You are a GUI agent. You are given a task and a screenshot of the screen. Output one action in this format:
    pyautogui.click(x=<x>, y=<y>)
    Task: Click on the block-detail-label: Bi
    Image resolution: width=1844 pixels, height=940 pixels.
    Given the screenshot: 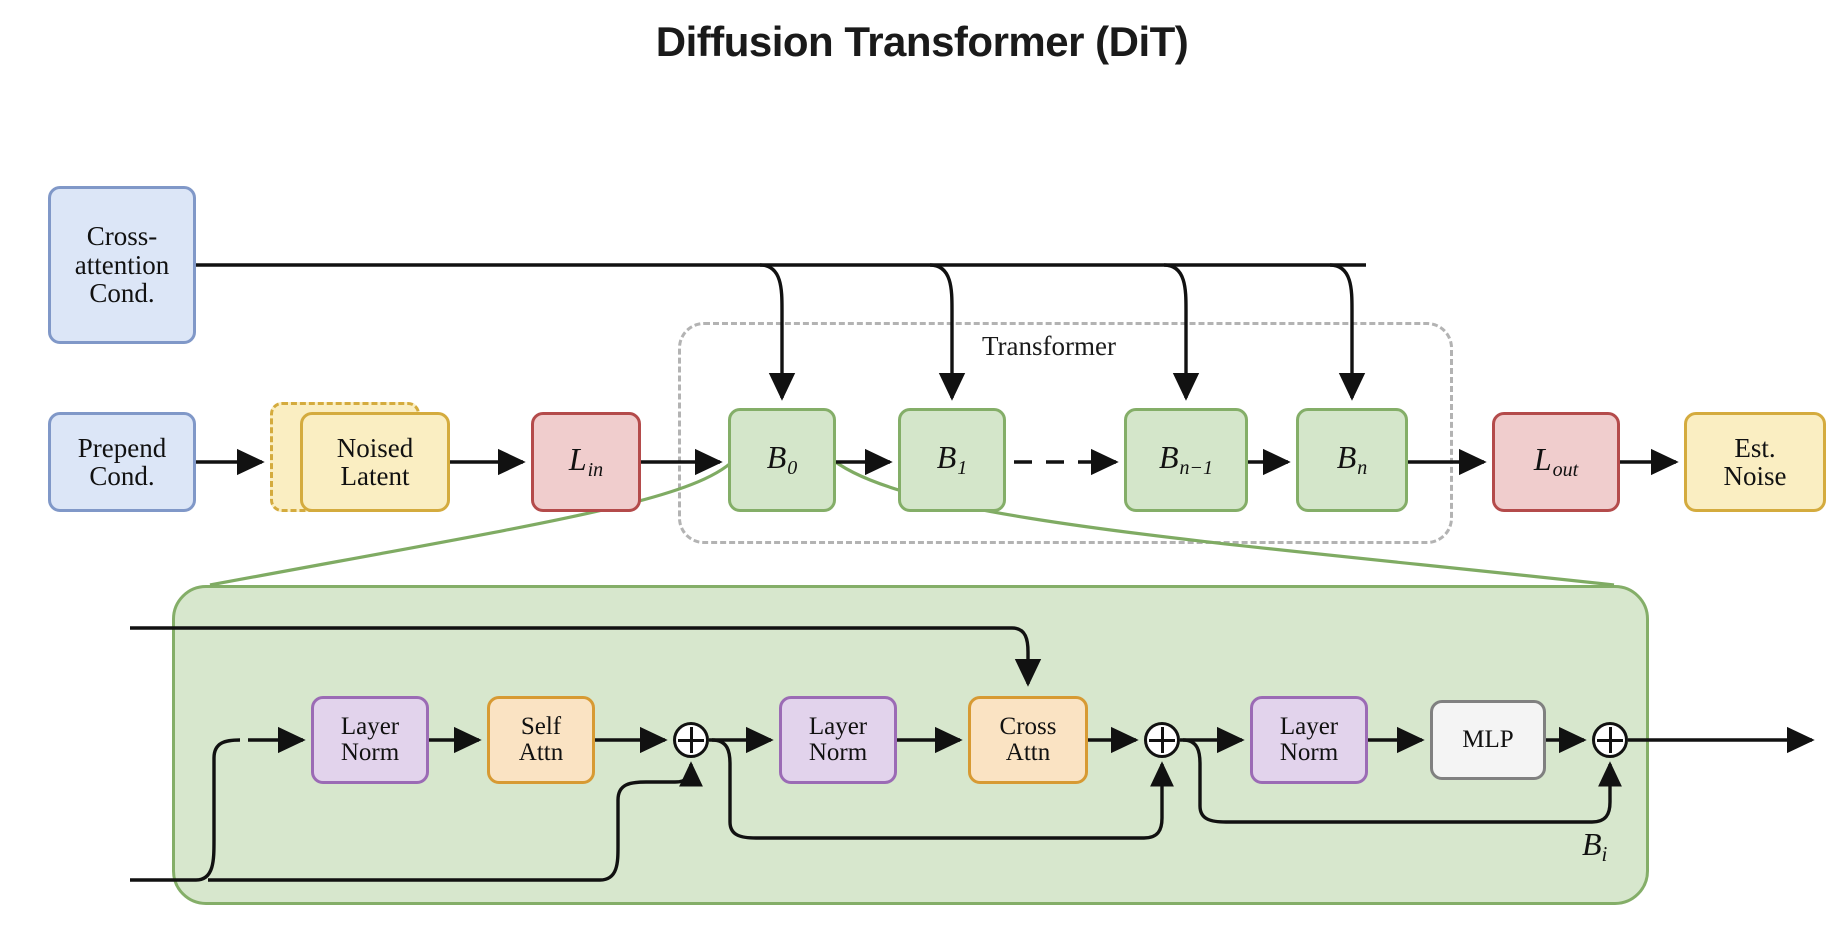 What is the action you would take?
    pyautogui.click(x=1595, y=846)
    